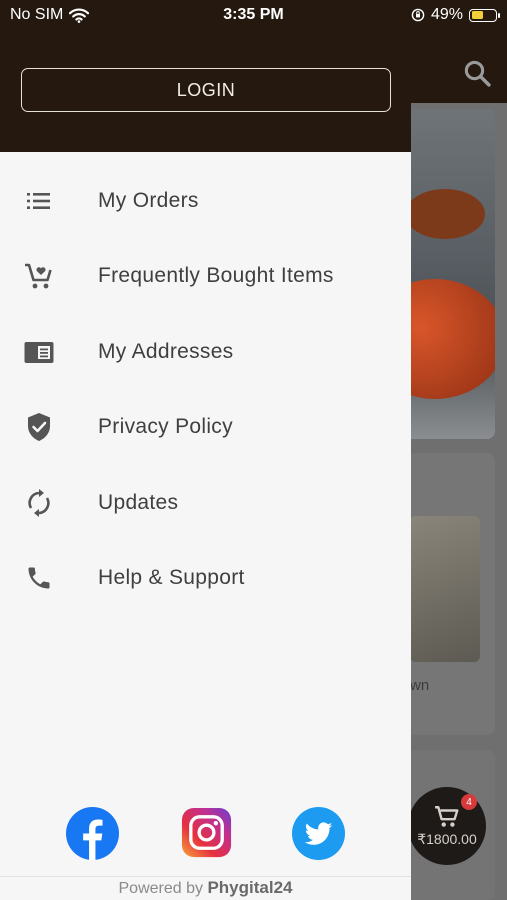 The width and height of the screenshot is (507, 900). What do you see at coordinates (148, 200) in the screenshot?
I see `menu-item-label: My Orders` at bounding box center [148, 200].